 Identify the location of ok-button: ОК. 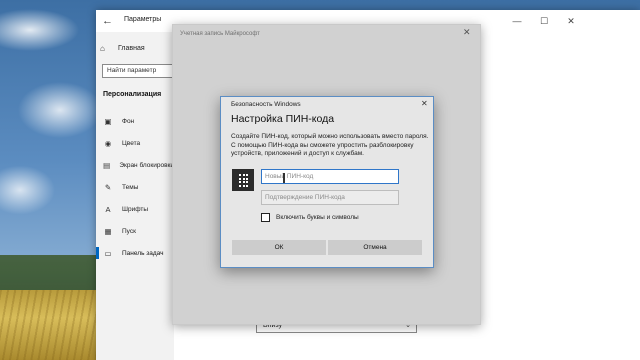
(279, 247).